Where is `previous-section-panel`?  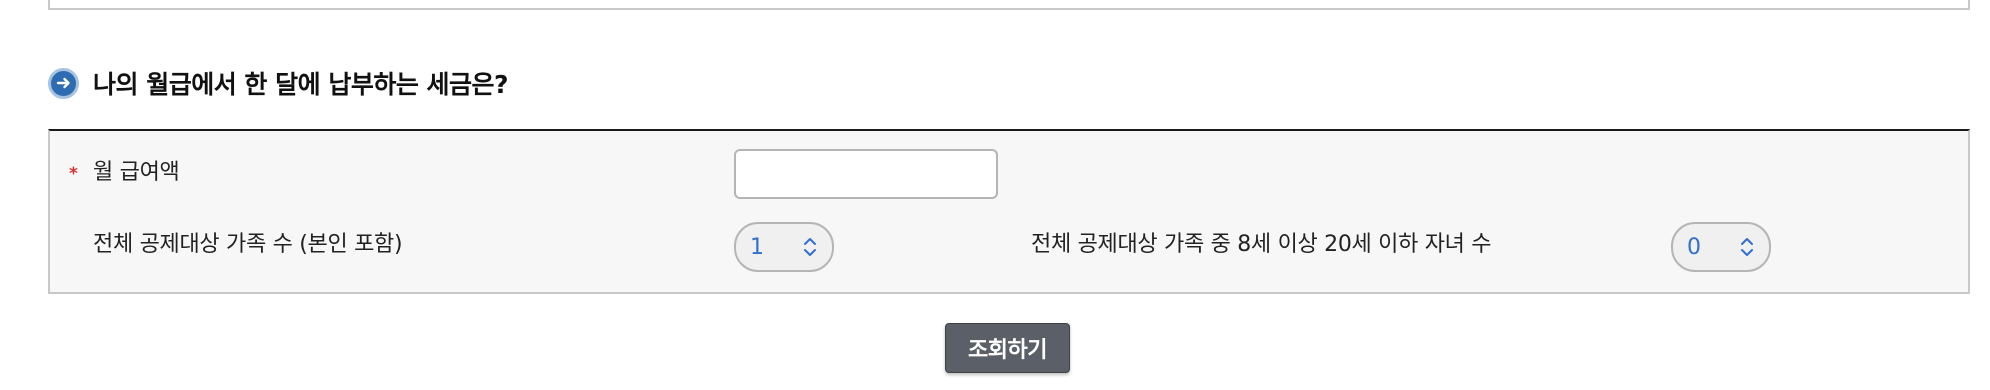 previous-section-panel is located at coordinates (1009, 5).